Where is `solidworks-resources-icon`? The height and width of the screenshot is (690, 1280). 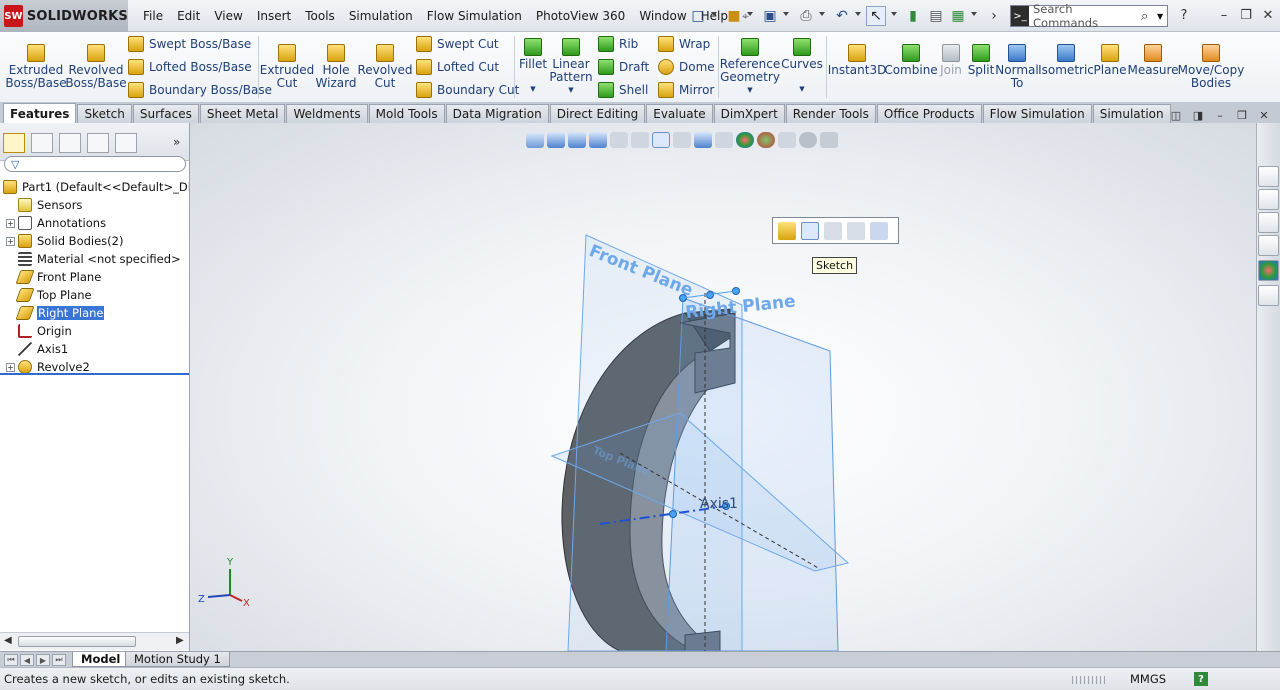 solidworks-resources-icon is located at coordinates (1268, 176).